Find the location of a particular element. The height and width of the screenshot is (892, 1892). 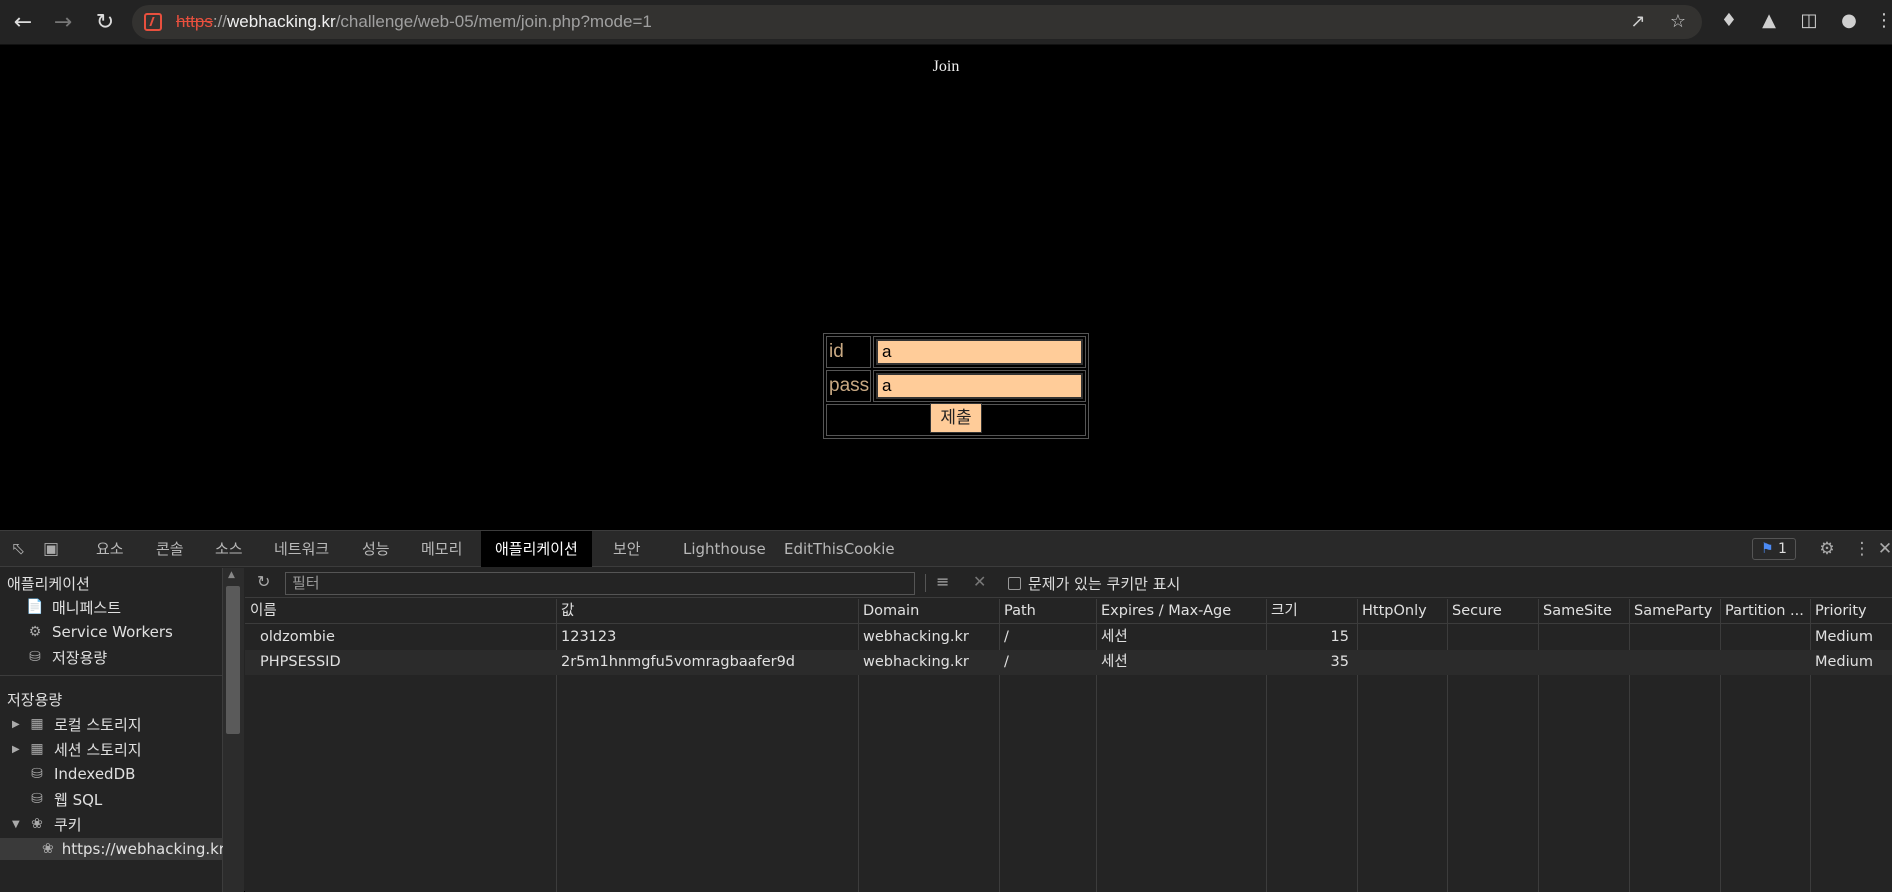

sidebar-item-web-sql: ⛁ 웹 SQL is located at coordinates (65, 799).